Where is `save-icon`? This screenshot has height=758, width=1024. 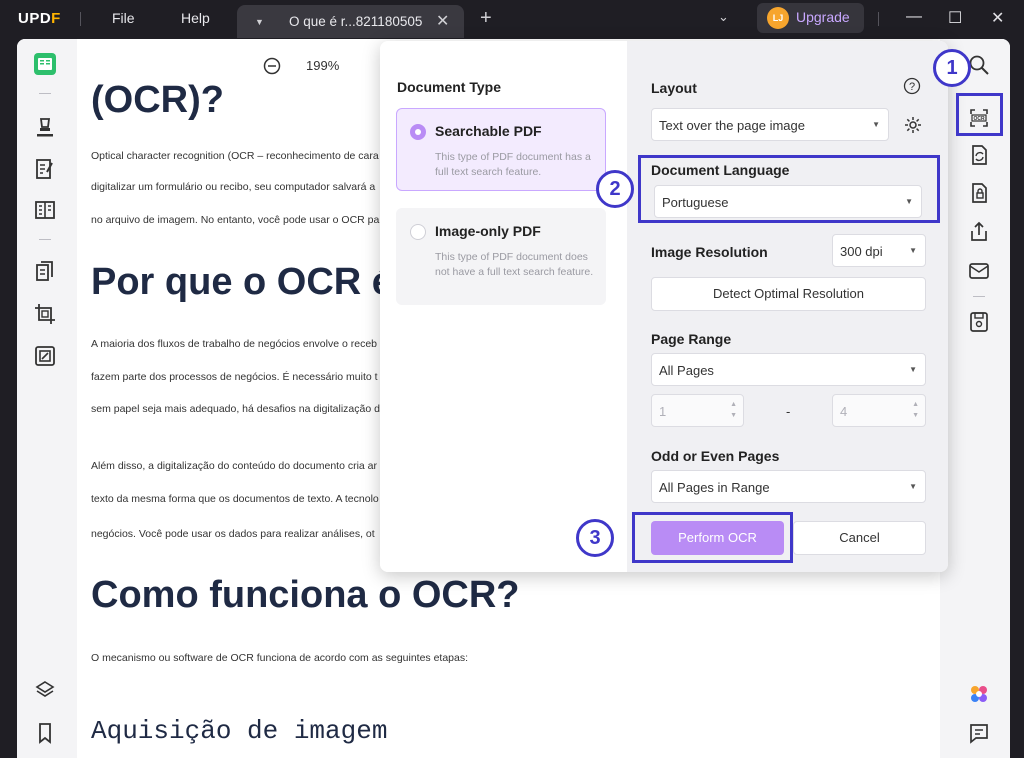 save-icon is located at coordinates (979, 322).